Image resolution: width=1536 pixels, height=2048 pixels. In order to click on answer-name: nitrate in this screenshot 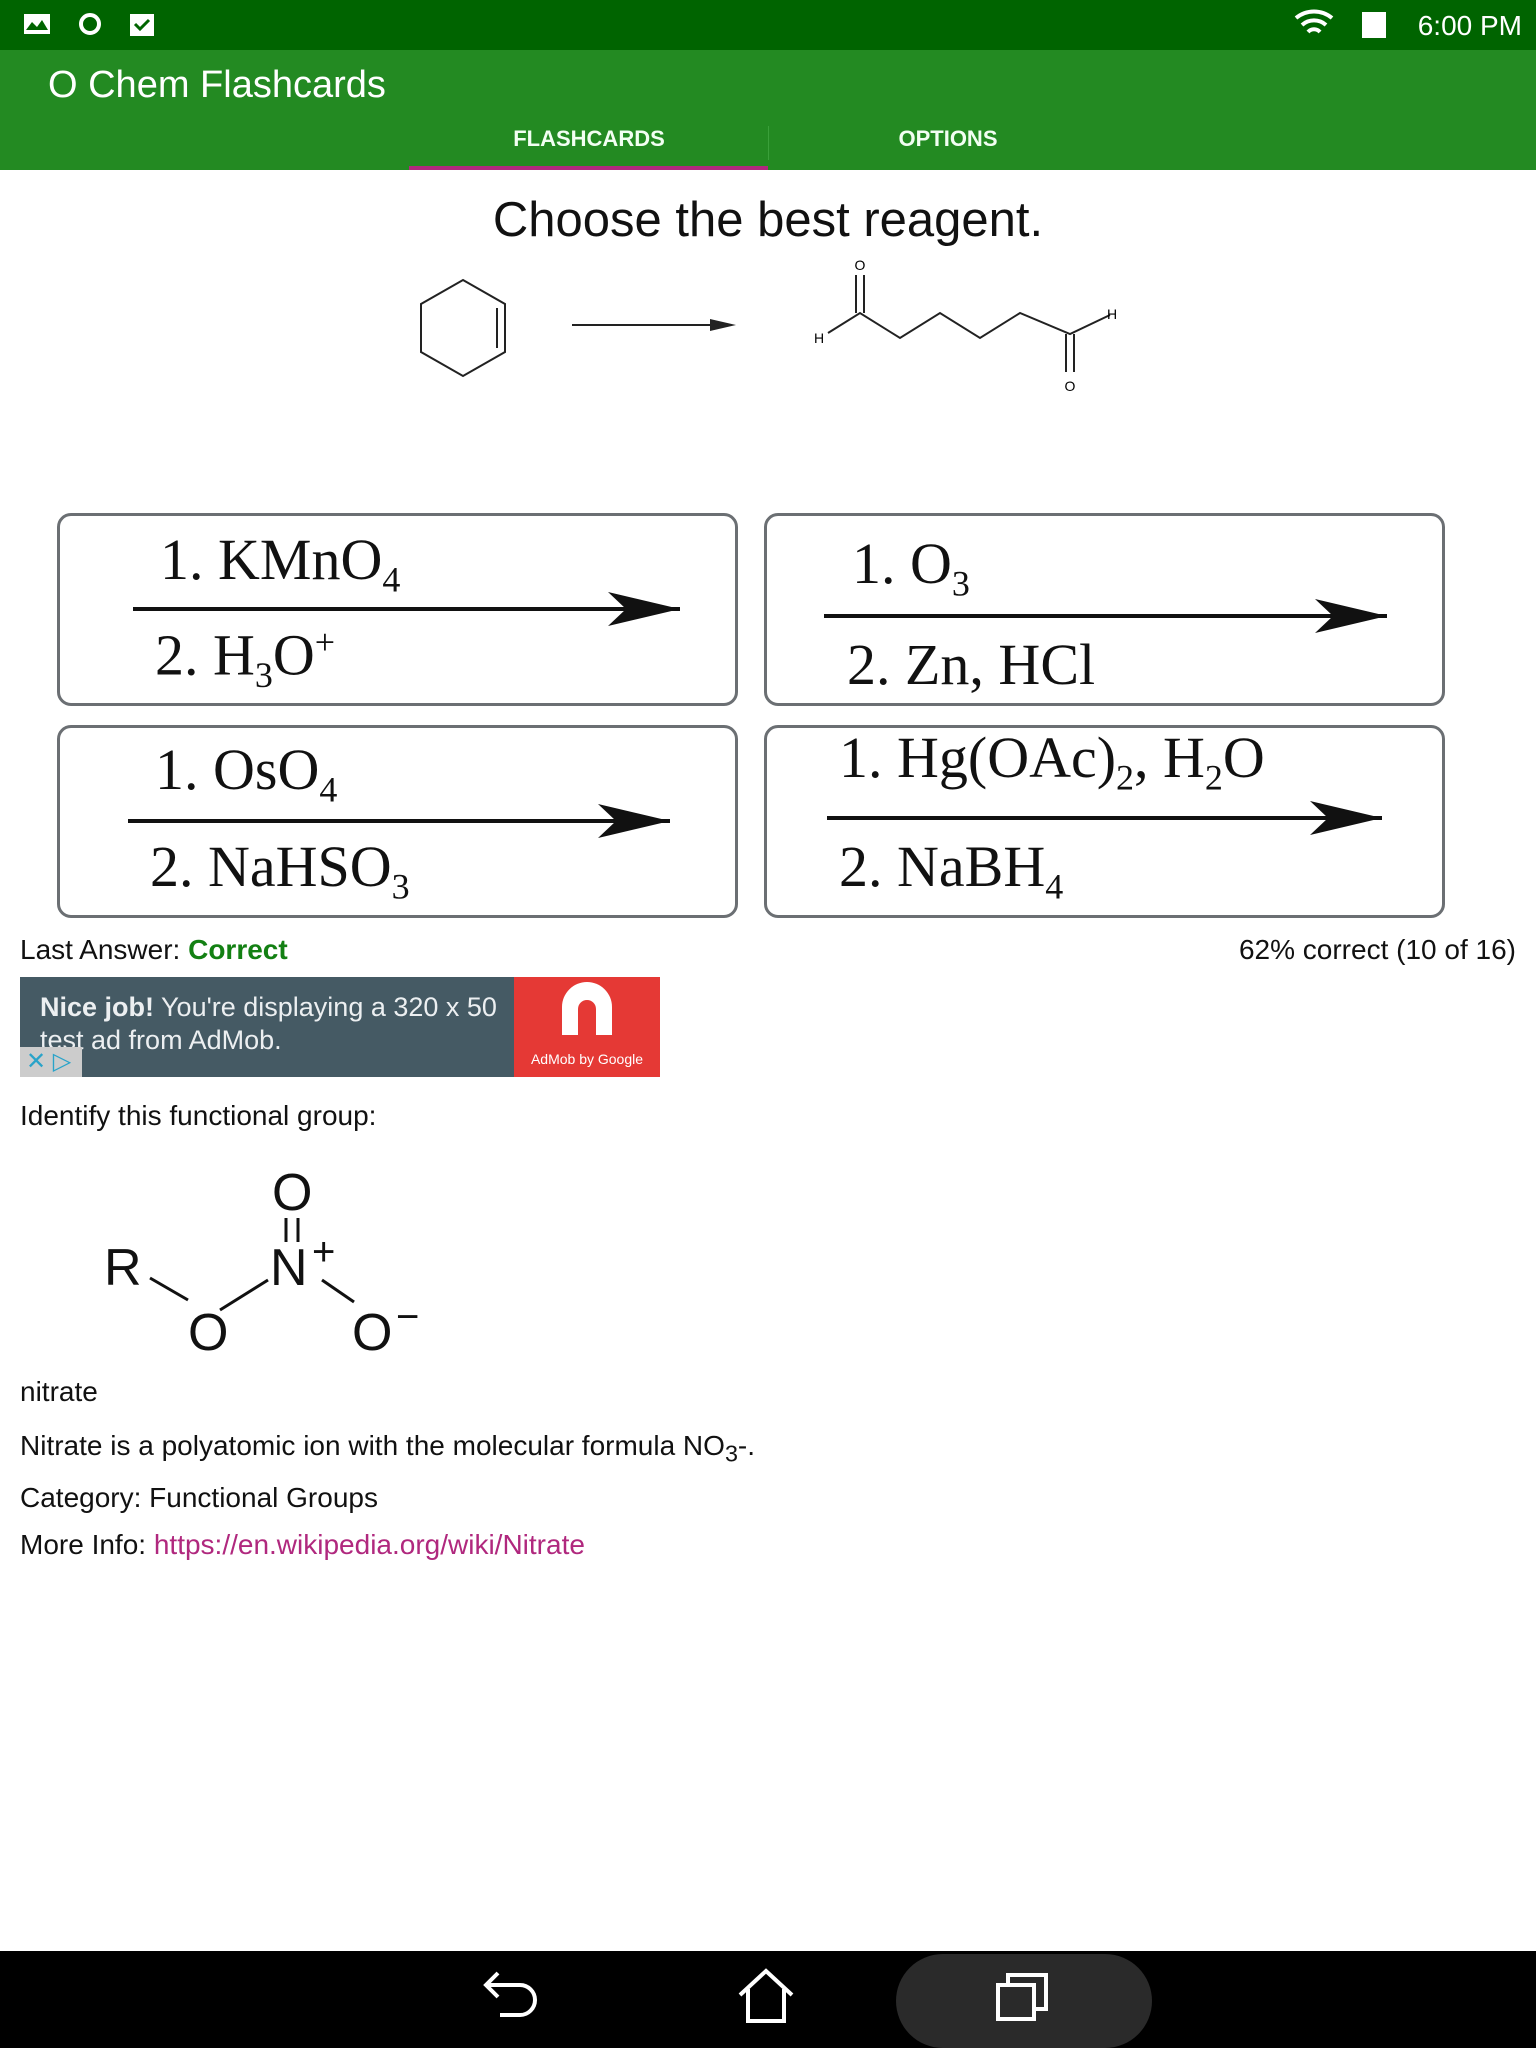, I will do `click(59, 1391)`.